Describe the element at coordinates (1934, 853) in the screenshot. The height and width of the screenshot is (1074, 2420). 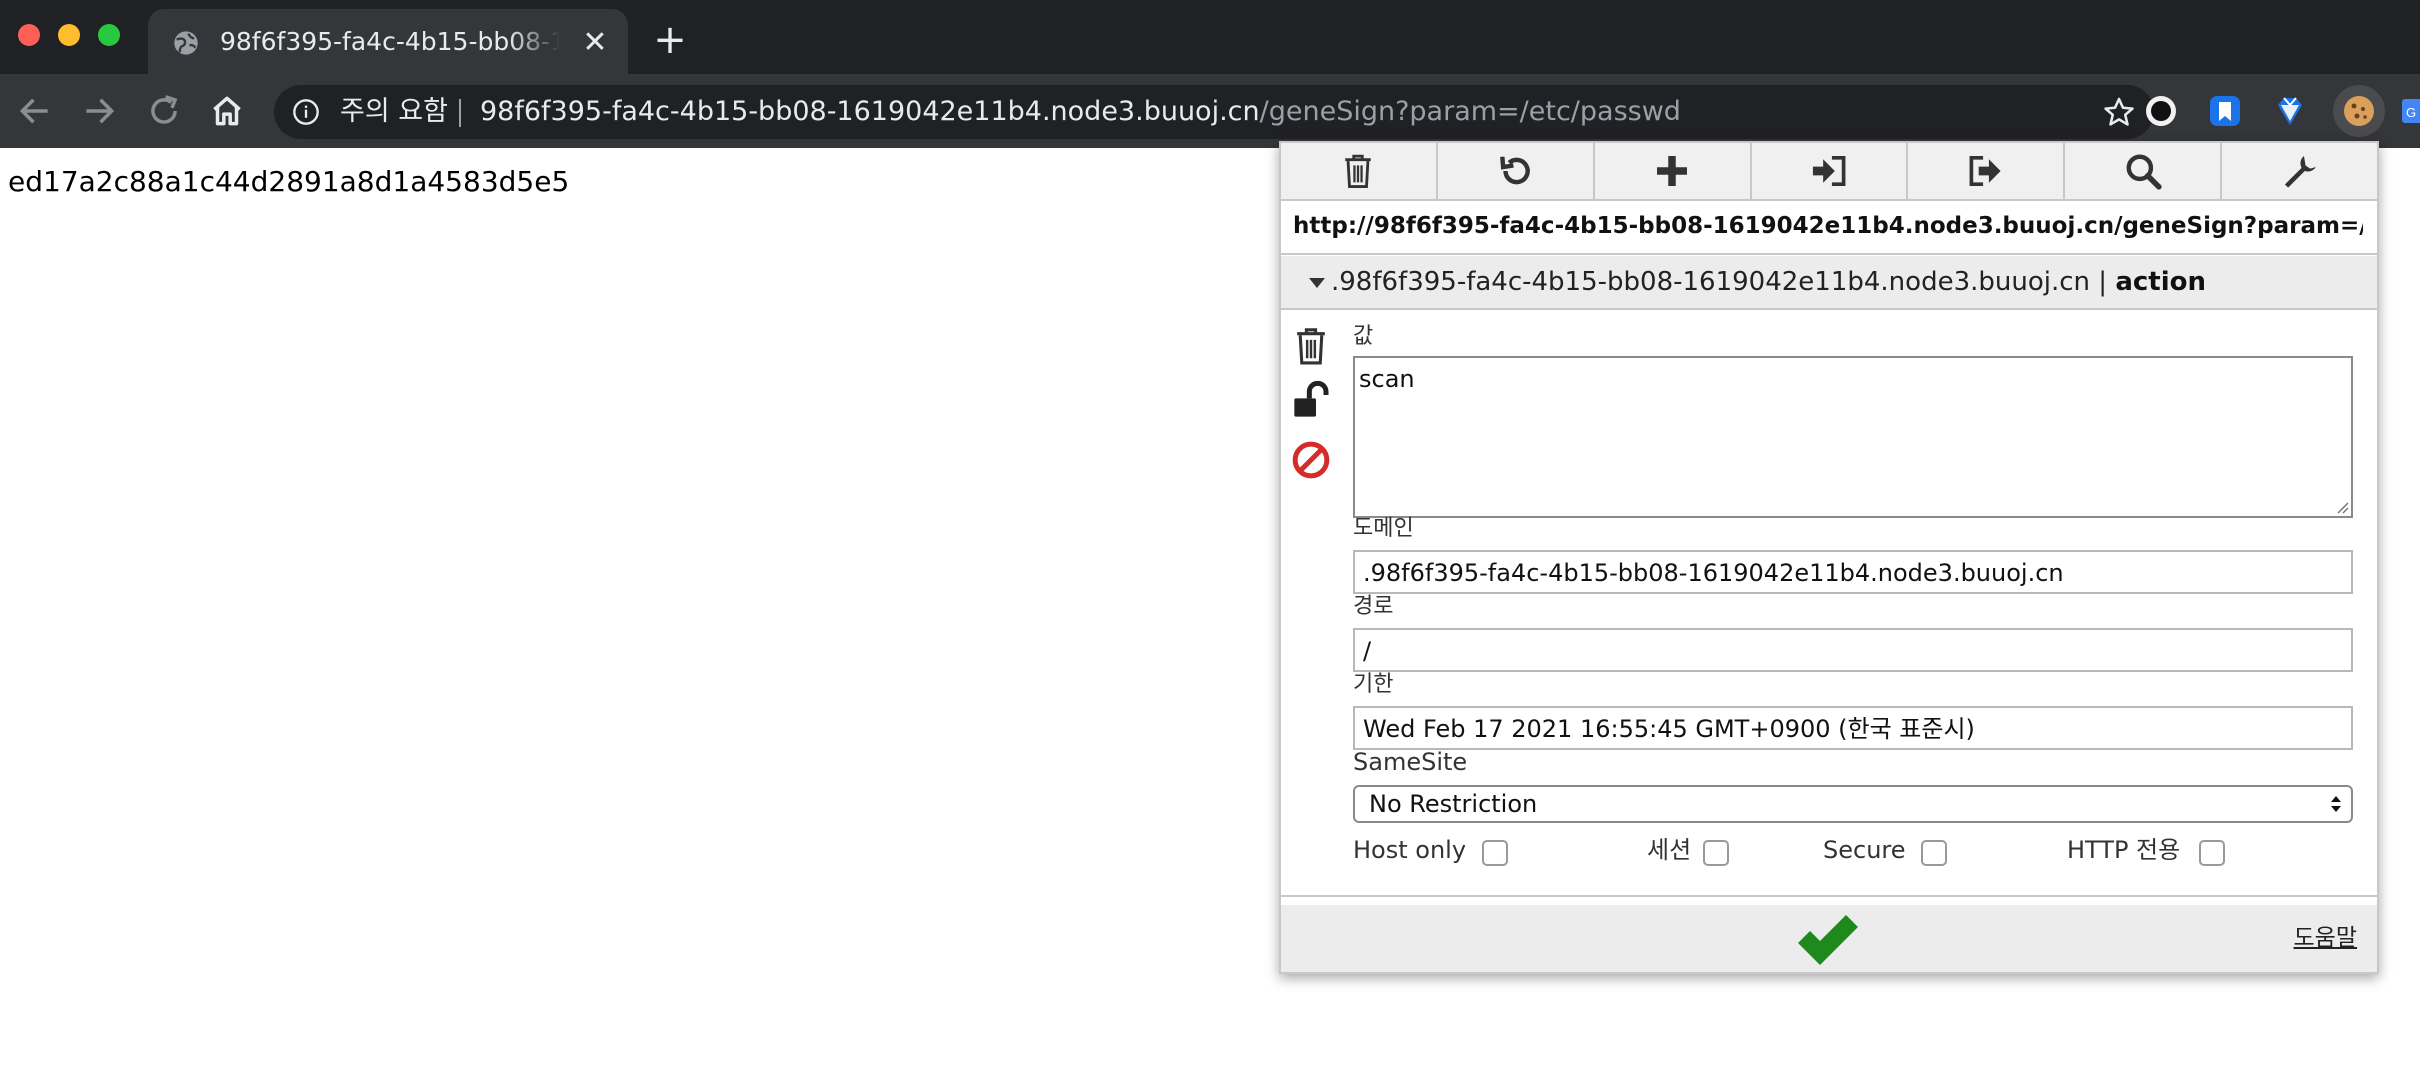
I see `secure-checkbox` at that location.